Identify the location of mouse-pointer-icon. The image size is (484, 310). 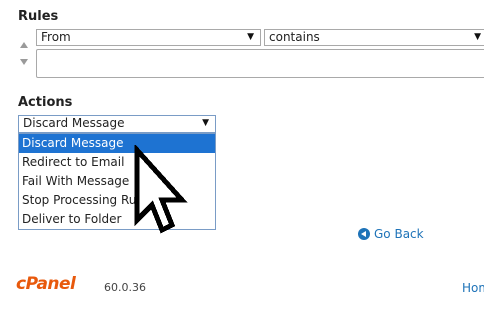
(162, 191).